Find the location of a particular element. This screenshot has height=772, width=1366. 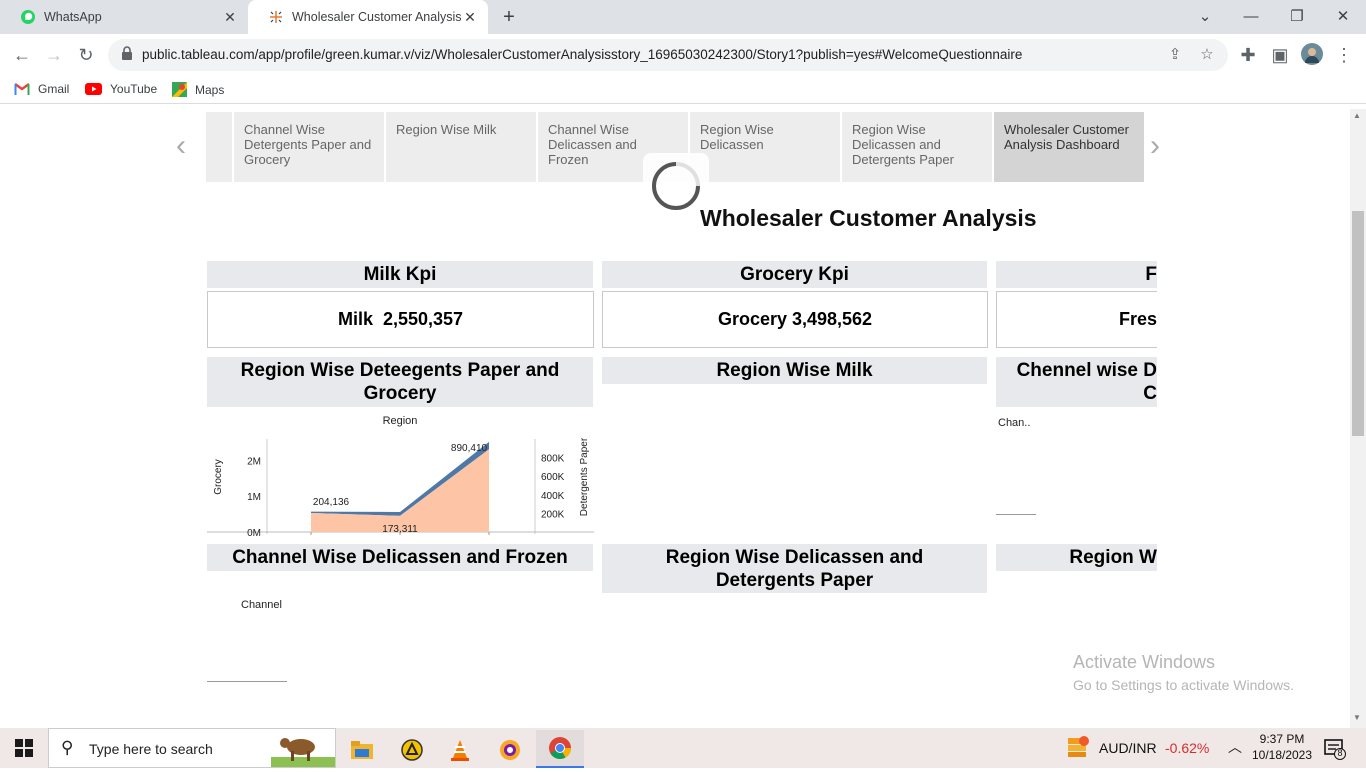

close-window-button: ✕ is located at coordinates (1343, 17).